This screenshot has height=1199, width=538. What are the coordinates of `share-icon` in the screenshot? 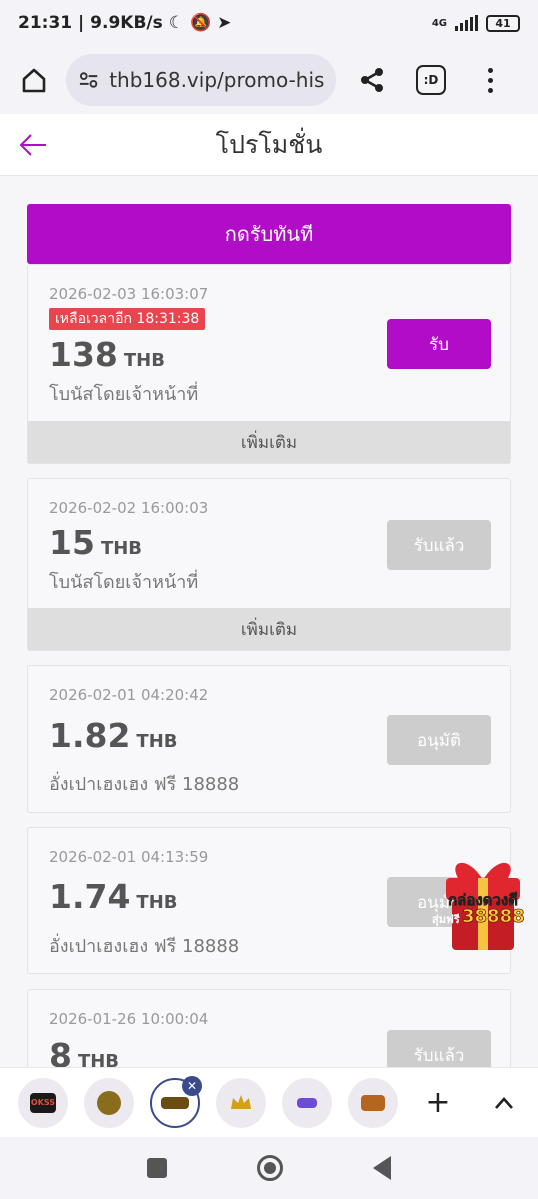 It's located at (372, 80).